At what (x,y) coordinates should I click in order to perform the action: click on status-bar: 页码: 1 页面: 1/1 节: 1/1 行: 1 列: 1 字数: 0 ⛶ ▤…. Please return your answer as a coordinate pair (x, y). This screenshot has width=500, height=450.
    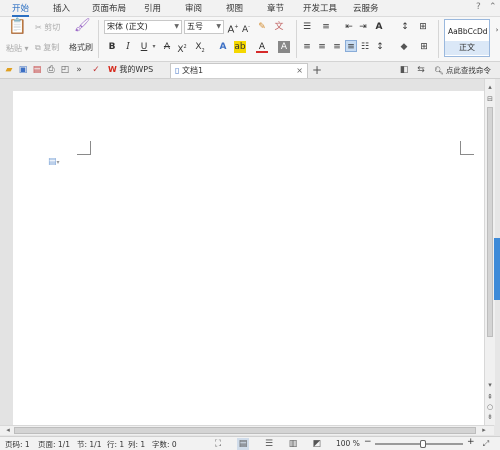
    Looking at the image, I should click on (250, 443).